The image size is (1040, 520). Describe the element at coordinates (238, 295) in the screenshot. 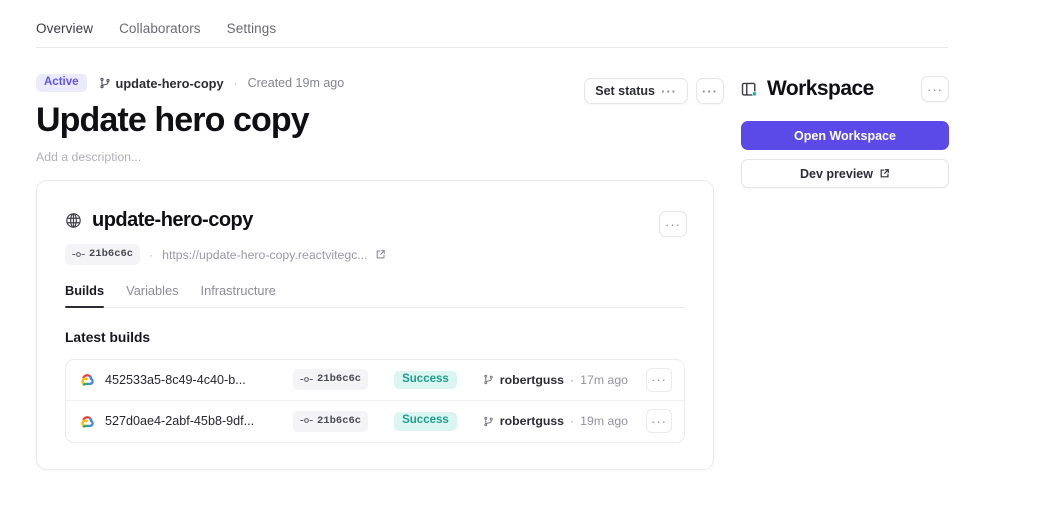

I see `tab-infrastructure: Infrastructure` at that location.